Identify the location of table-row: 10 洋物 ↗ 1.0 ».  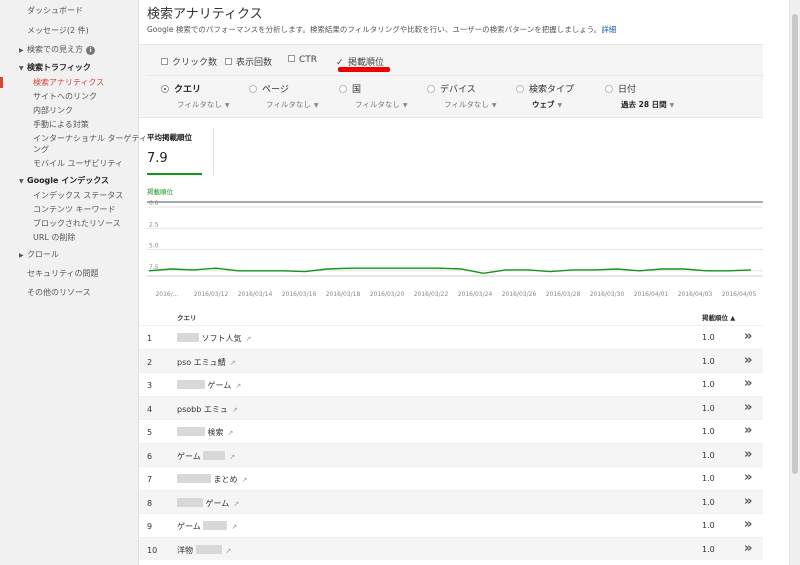
(451, 548).